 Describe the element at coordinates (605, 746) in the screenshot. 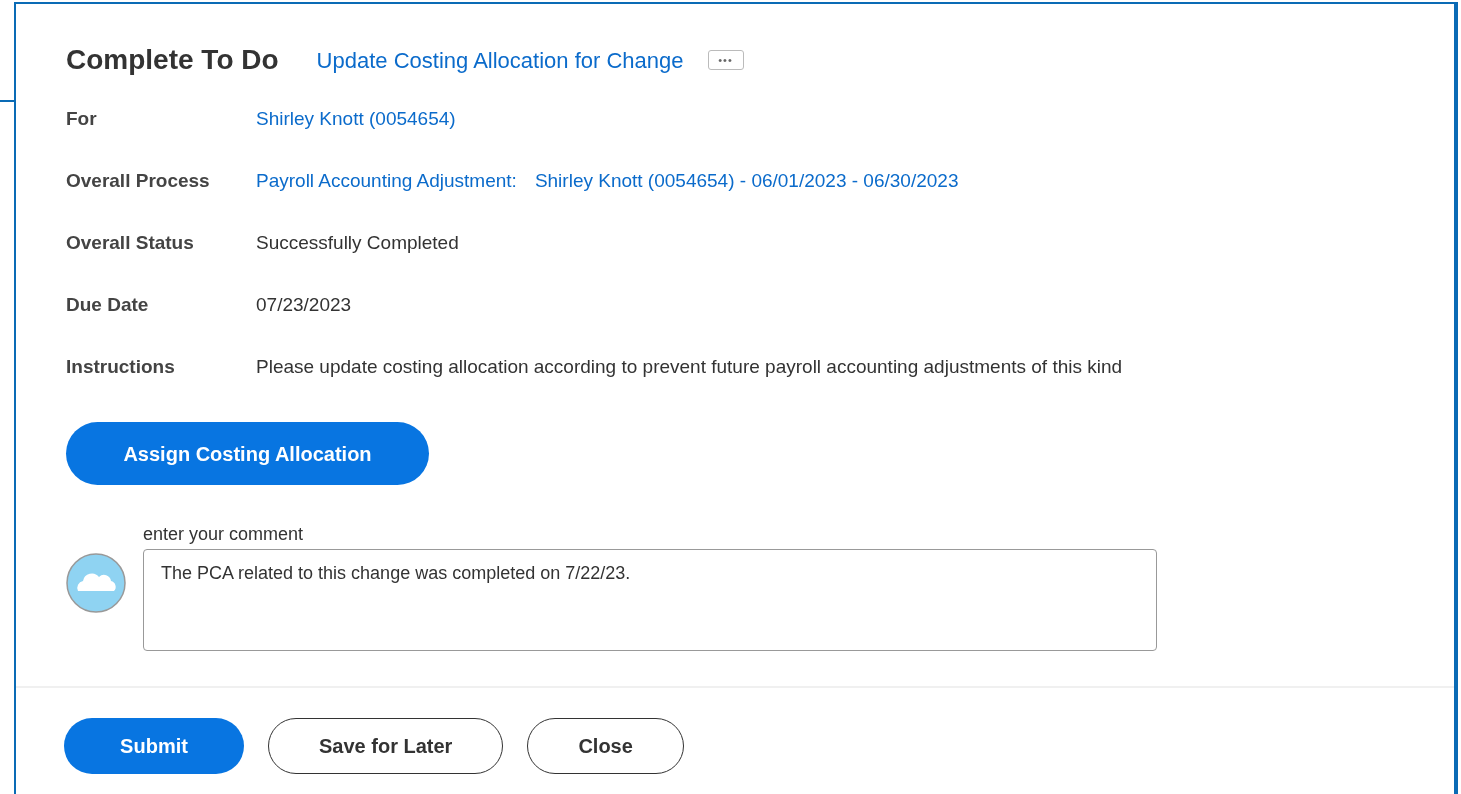

I see `footer-button: Close` at that location.